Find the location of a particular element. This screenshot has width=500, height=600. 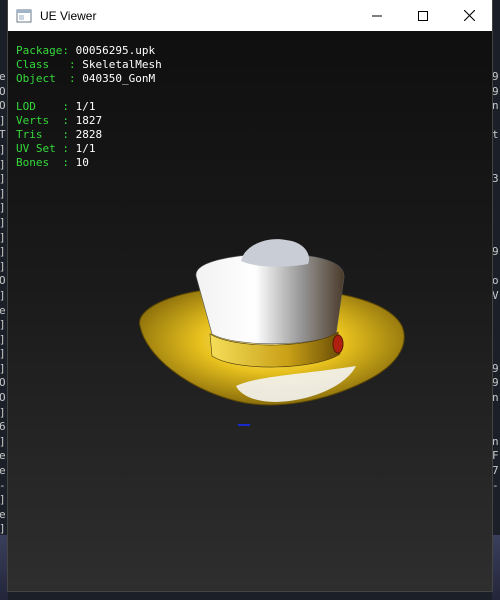

verts-label: Verts : is located at coordinates (46, 120).